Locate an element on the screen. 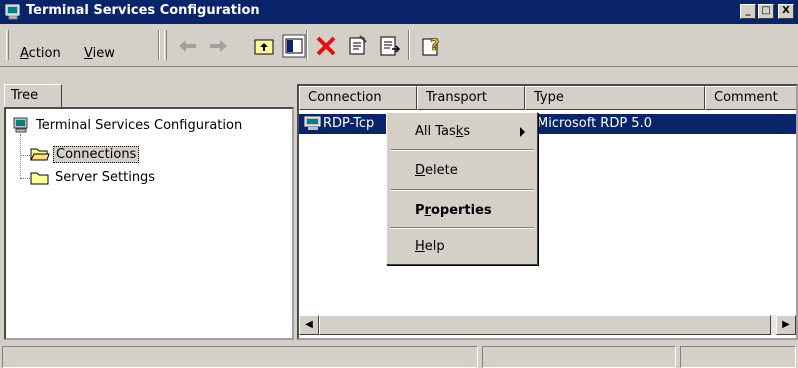 The width and height of the screenshot is (798, 368). menu-item-properties: Properties is located at coordinates (453, 210).